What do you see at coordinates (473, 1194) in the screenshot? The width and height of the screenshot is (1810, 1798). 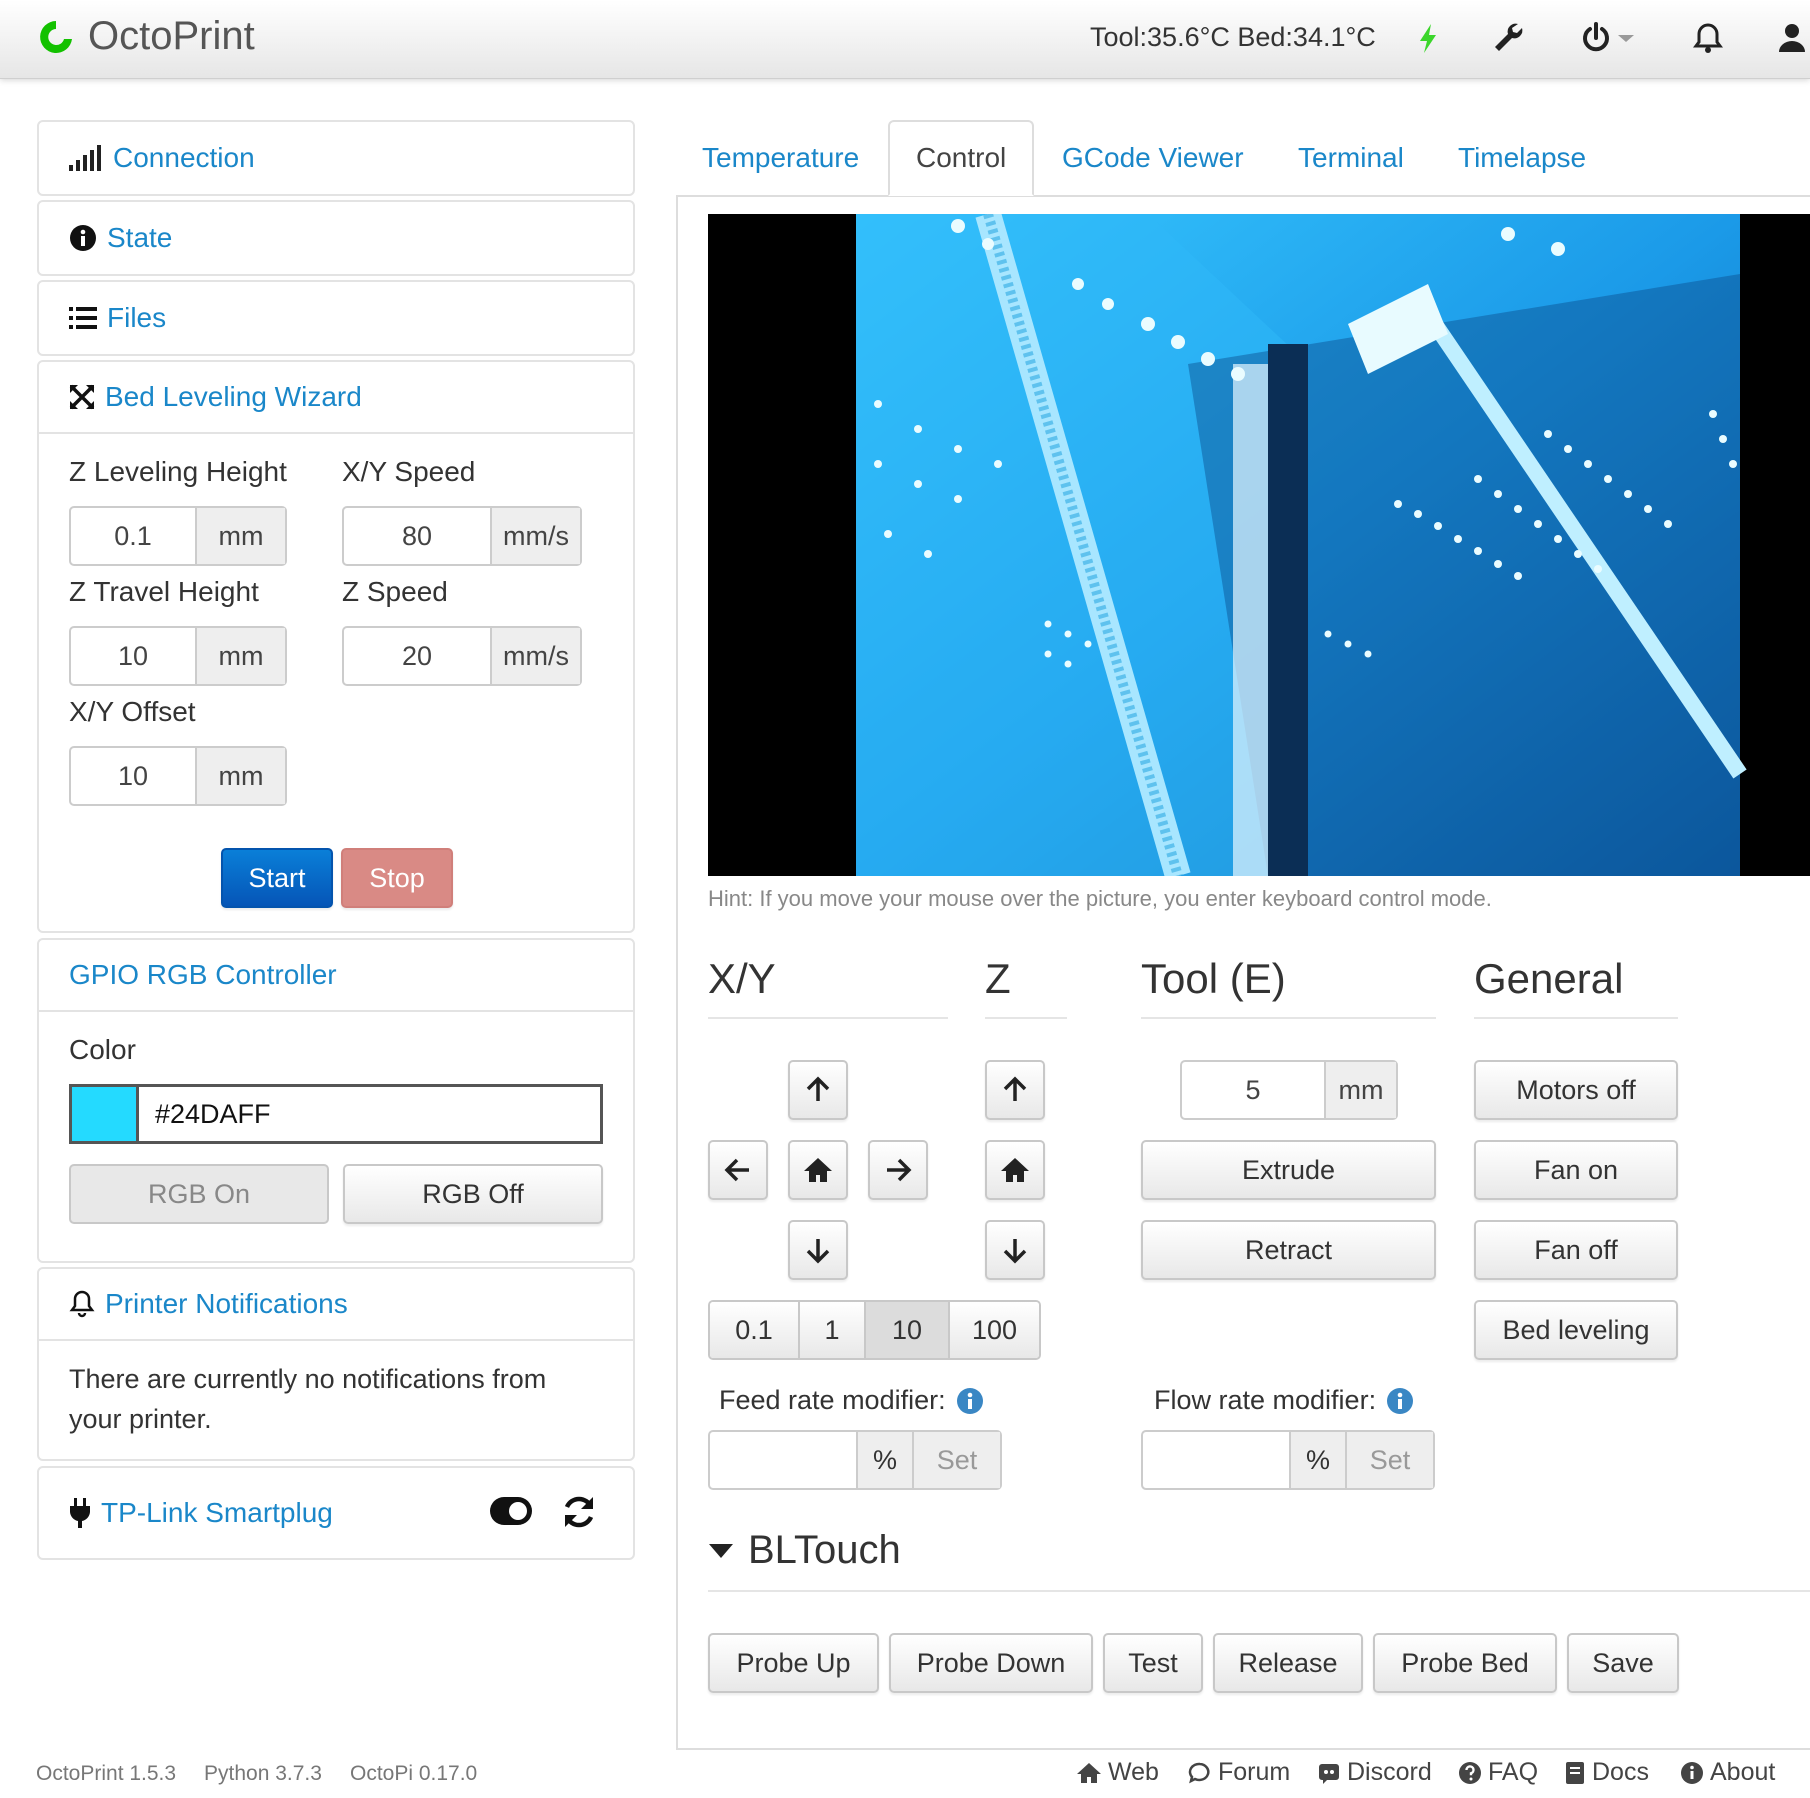 I see `rgb-off-button: RGB Off` at bounding box center [473, 1194].